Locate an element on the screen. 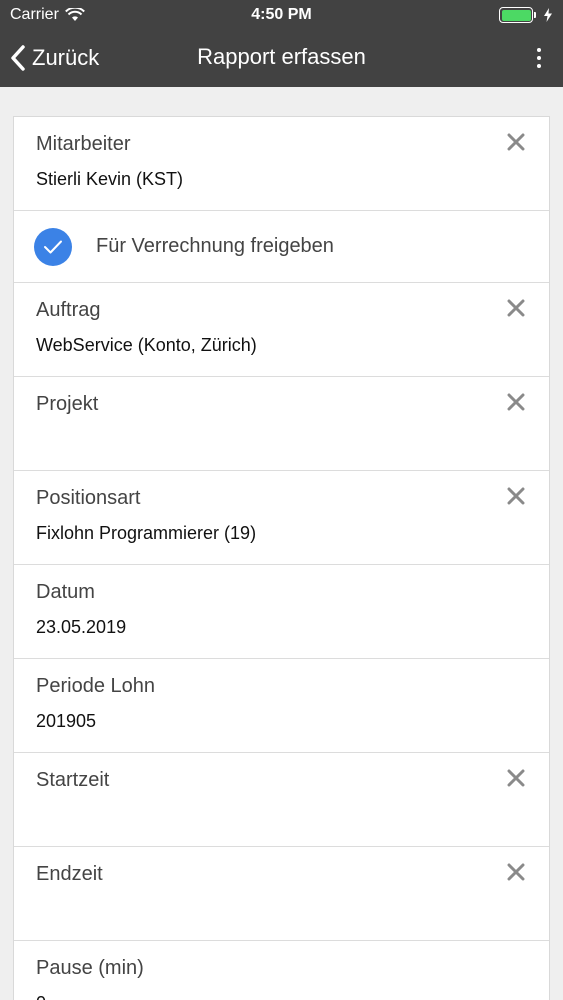  field-projekt: Projekt is located at coordinates (281, 424).